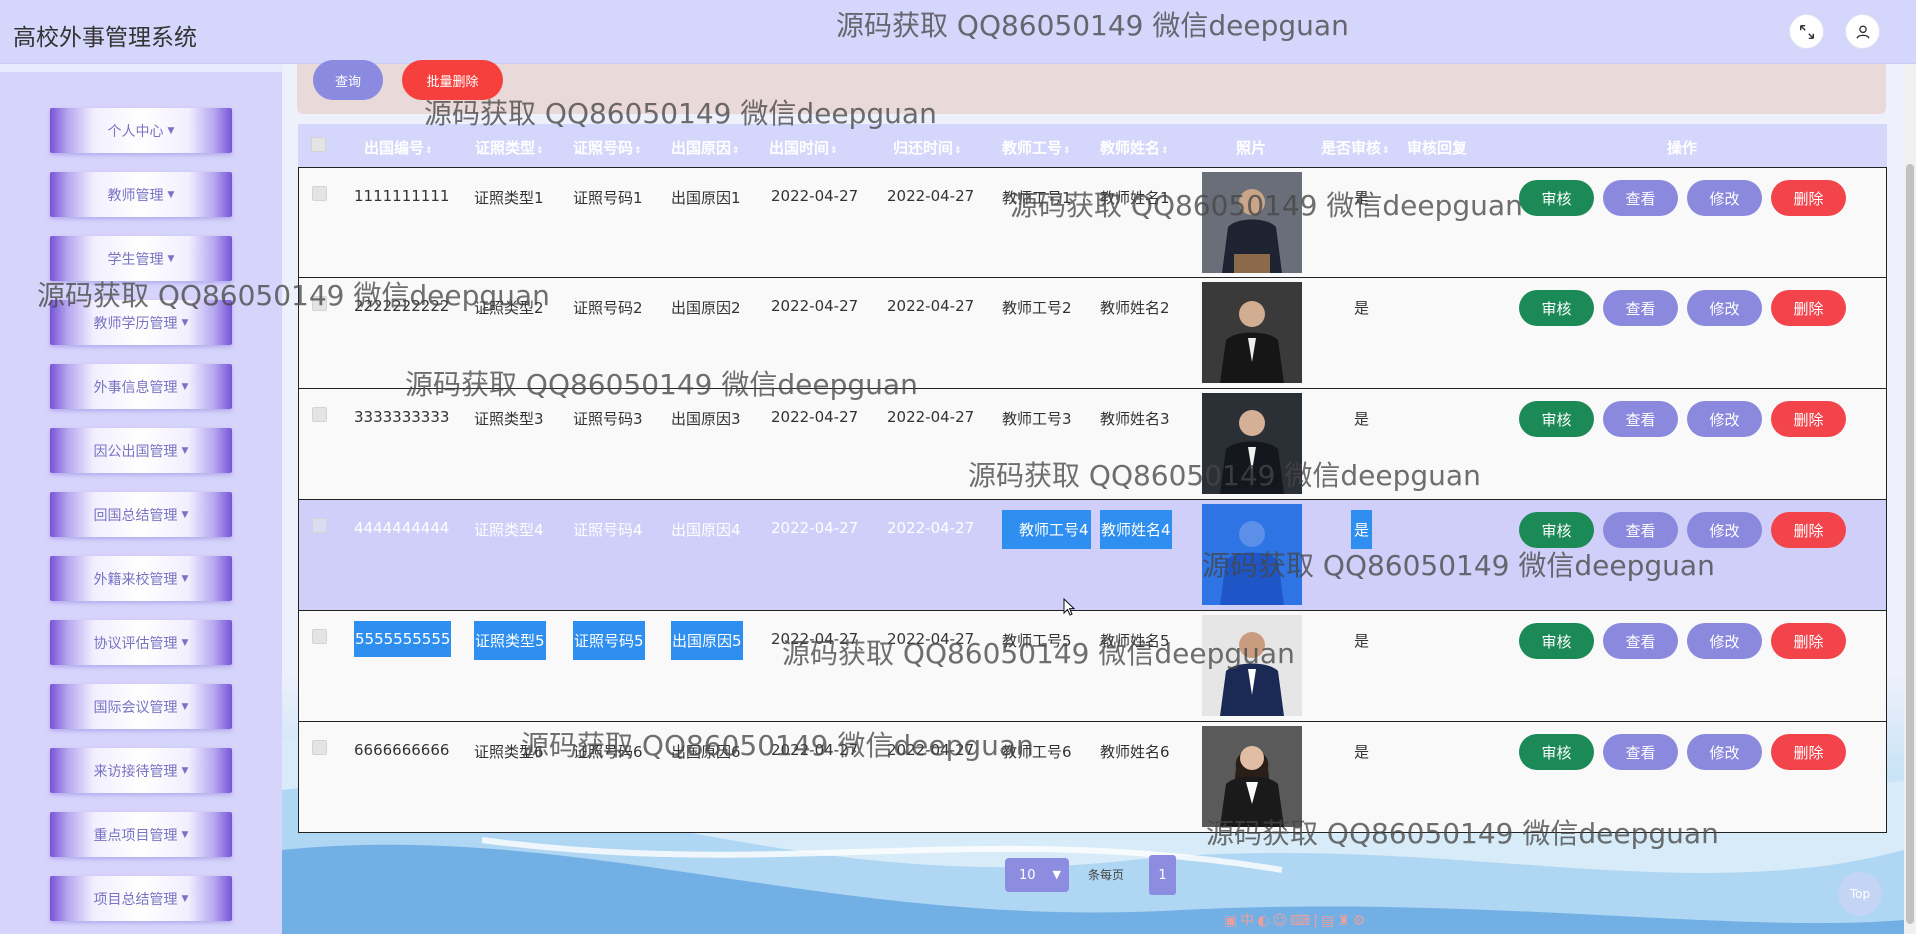 This screenshot has width=1916, height=934. I want to click on sidebar-item-student: 学生管理 ▼, so click(141, 258).